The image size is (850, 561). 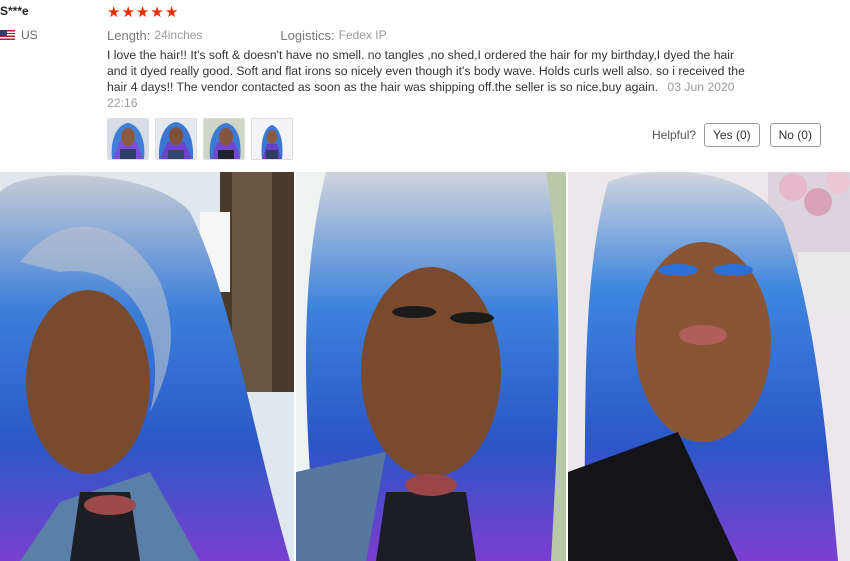 I want to click on country-code: US, so click(x=29, y=35).